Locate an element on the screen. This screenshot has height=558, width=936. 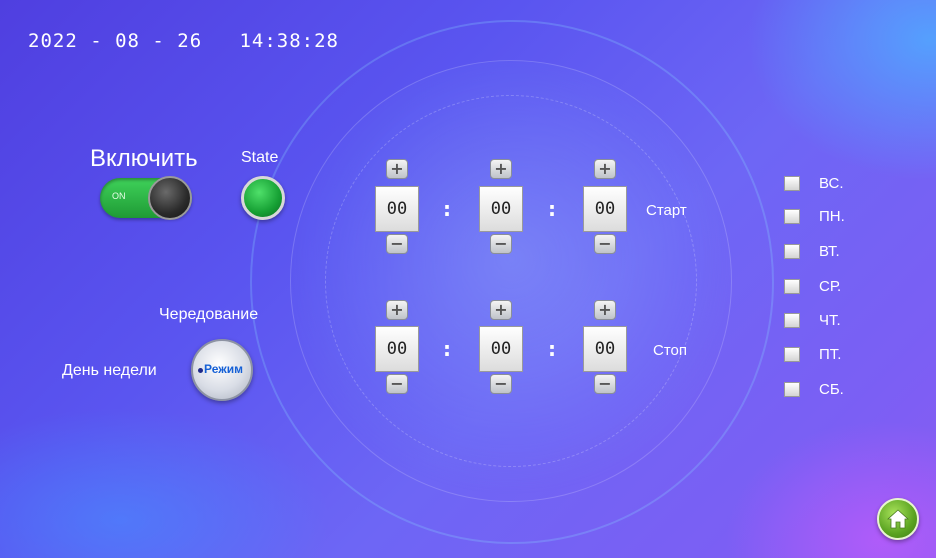
stop-hours-plus-button: + is located at coordinates (397, 310).